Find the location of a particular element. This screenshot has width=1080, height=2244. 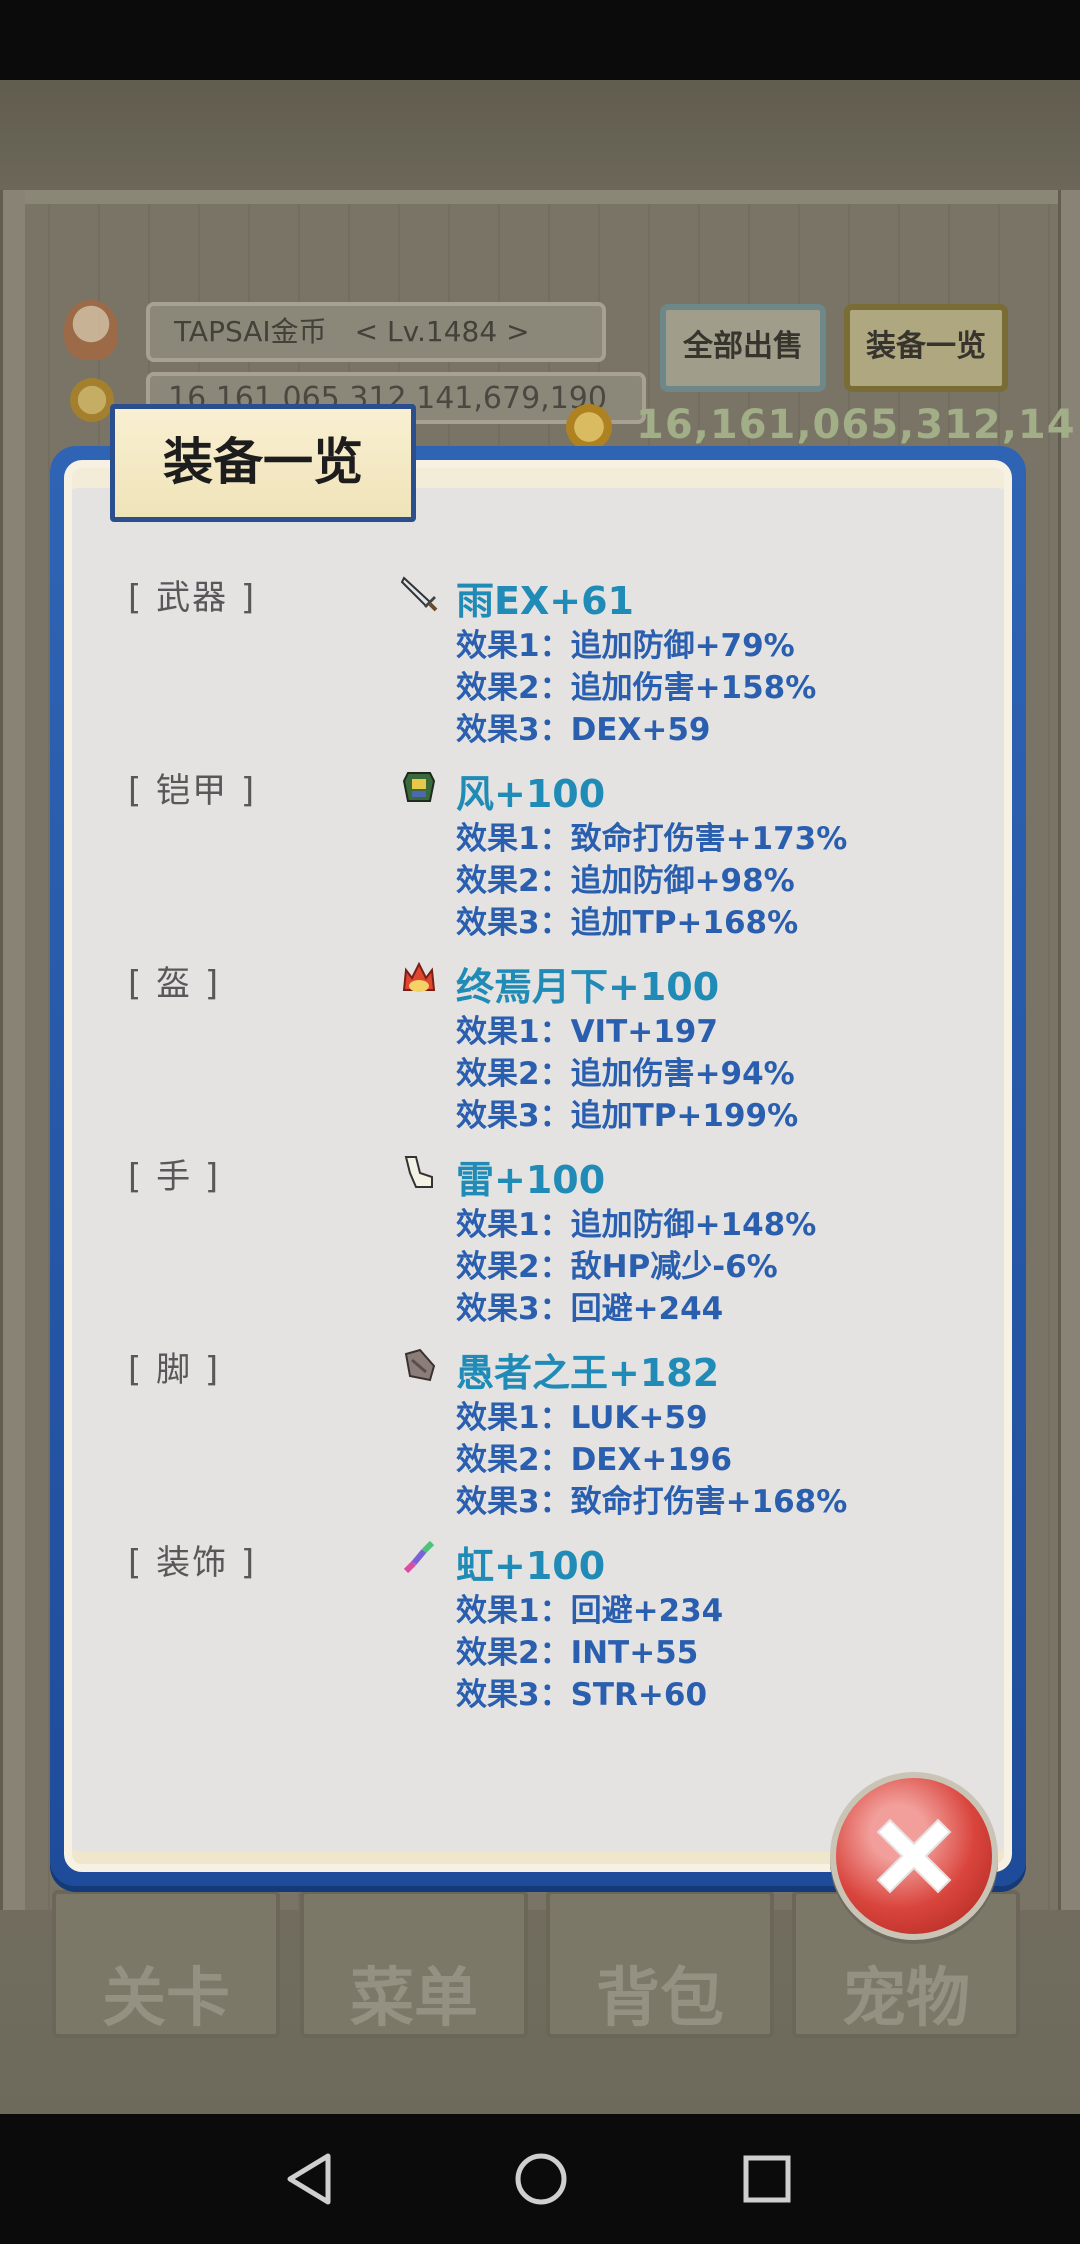

back-icon is located at coordinates (311, 2179).